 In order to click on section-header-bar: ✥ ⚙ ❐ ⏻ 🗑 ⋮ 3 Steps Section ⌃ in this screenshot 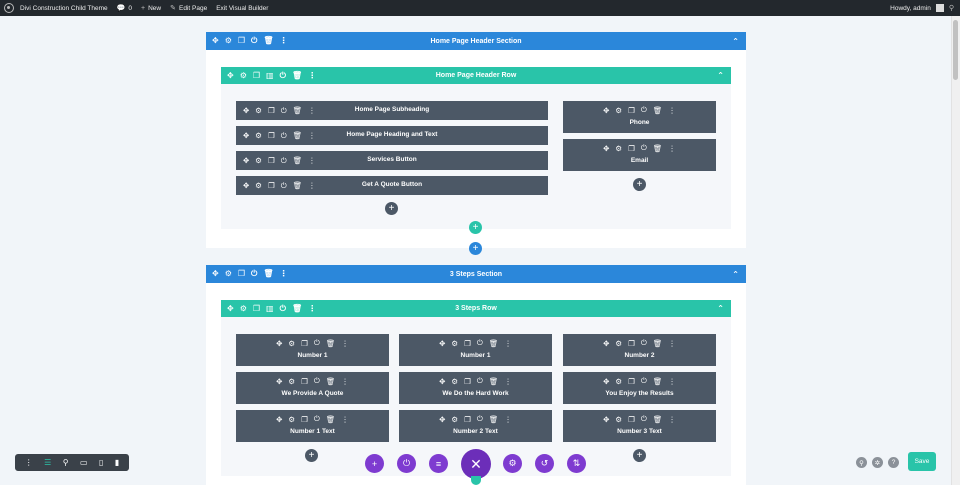, I will do `click(476, 274)`.